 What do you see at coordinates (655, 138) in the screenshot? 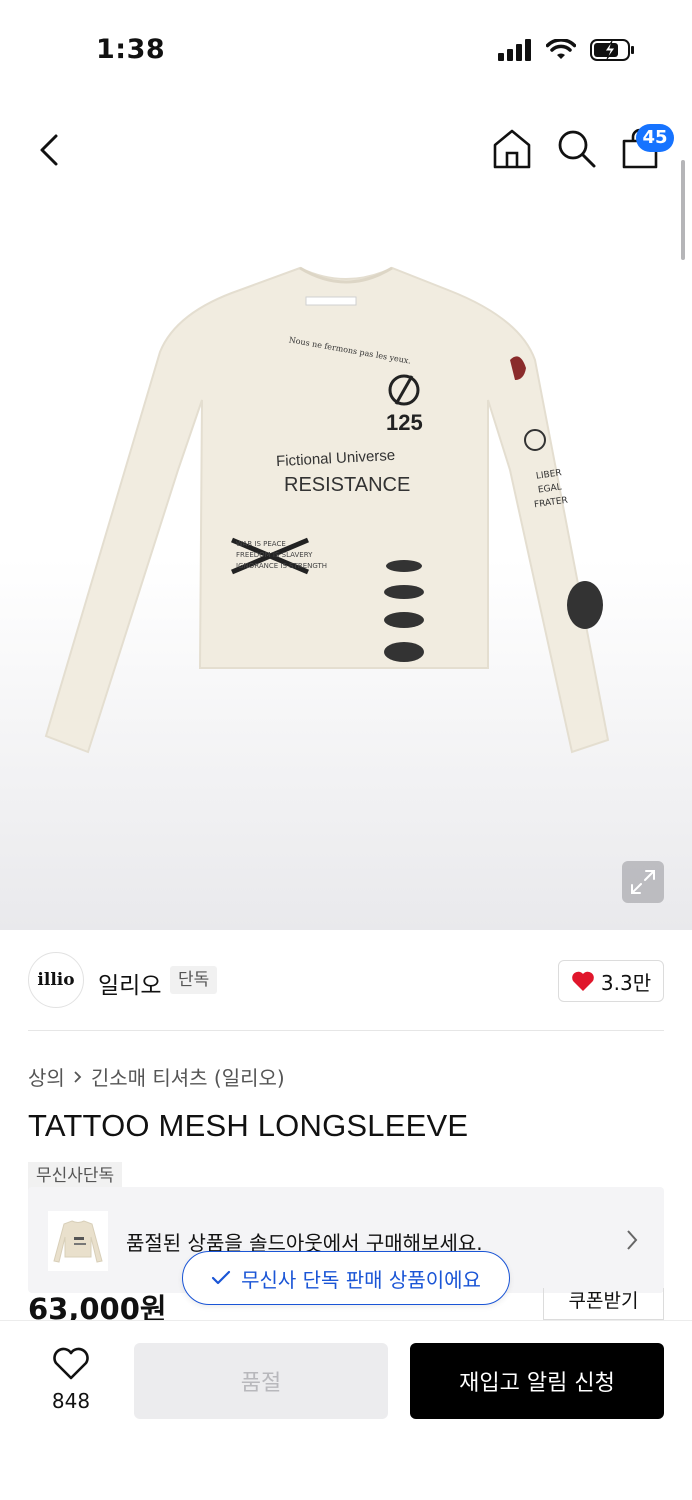
I see `cart-count-badge: 45` at bounding box center [655, 138].